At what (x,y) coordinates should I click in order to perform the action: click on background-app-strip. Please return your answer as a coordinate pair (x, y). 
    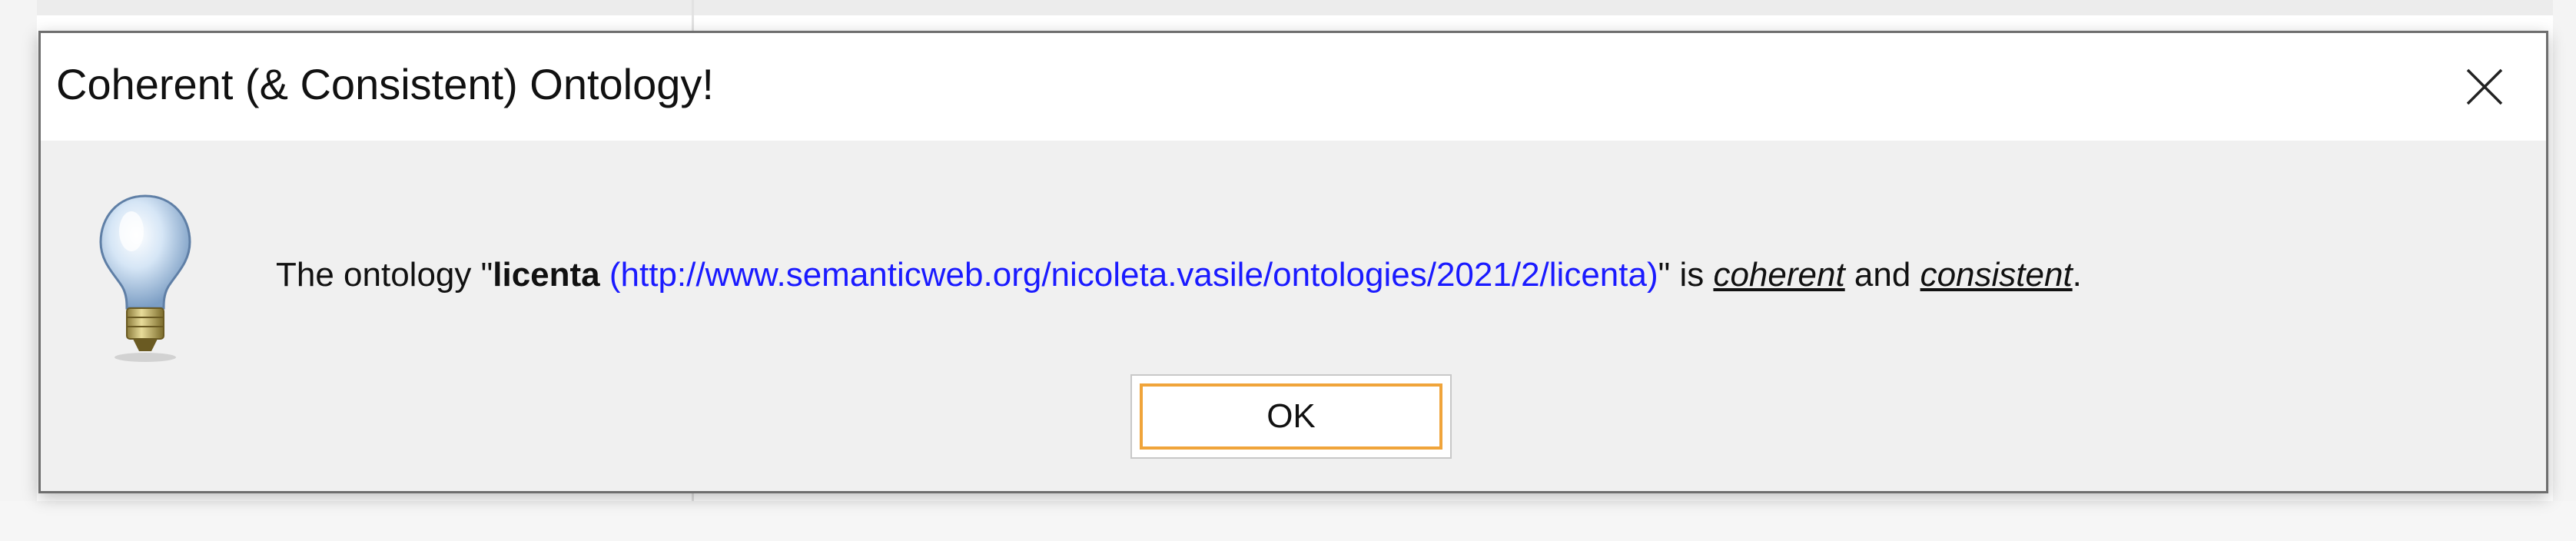
    Looking at the image, I should click on (1288, 7).